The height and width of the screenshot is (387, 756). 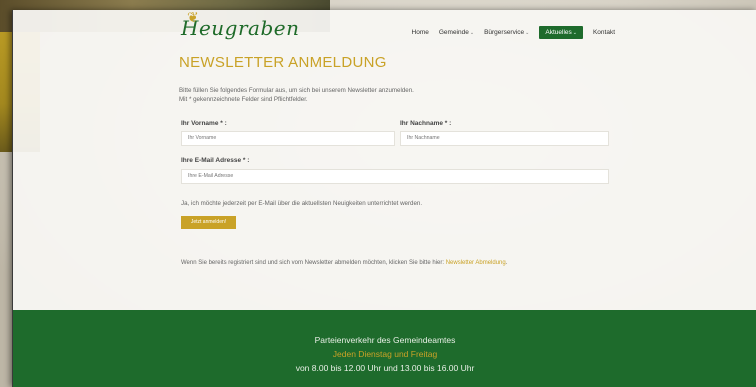 I want to click on unsubscribe-link: Newsletter Abmeldung, so click(x=476, y=263).